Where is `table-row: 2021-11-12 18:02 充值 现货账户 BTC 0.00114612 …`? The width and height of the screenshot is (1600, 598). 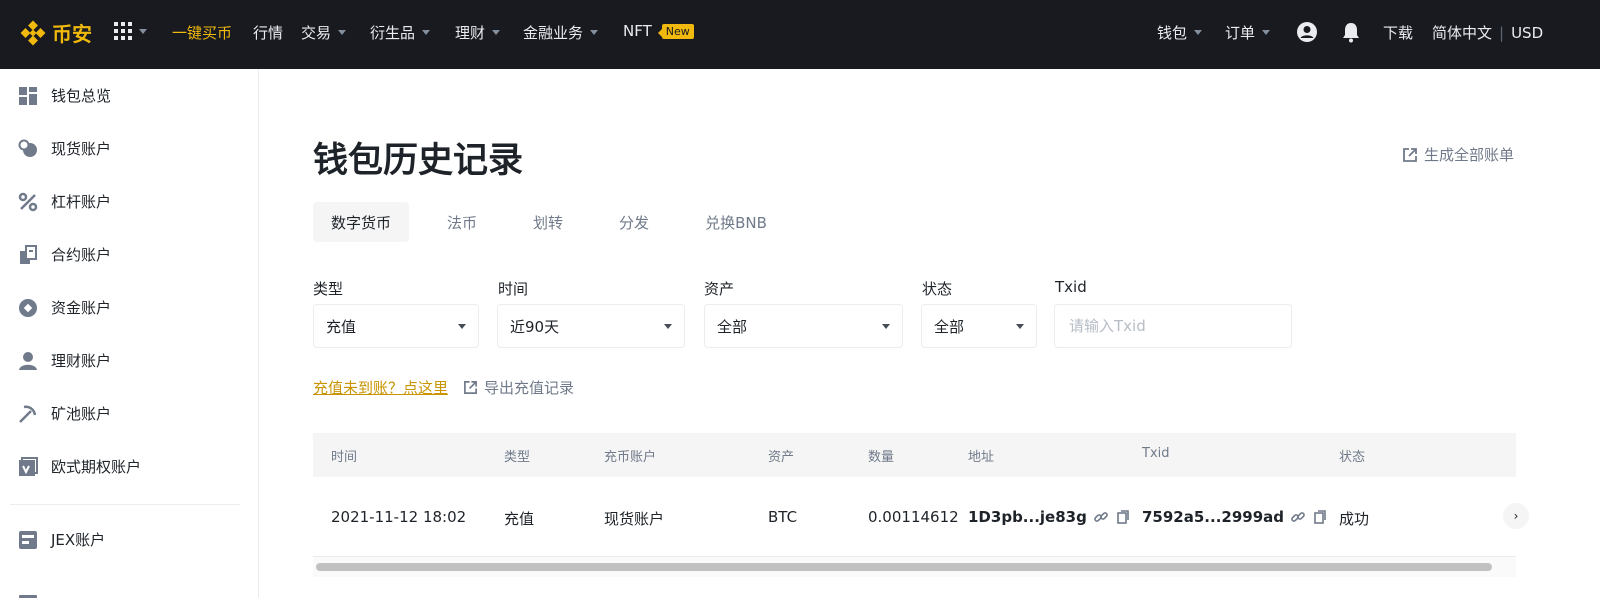
table-row: 2021-11-12 18:02 充值 现货账户 BTC 0.00114612 … is located at coordinates (921, 517).